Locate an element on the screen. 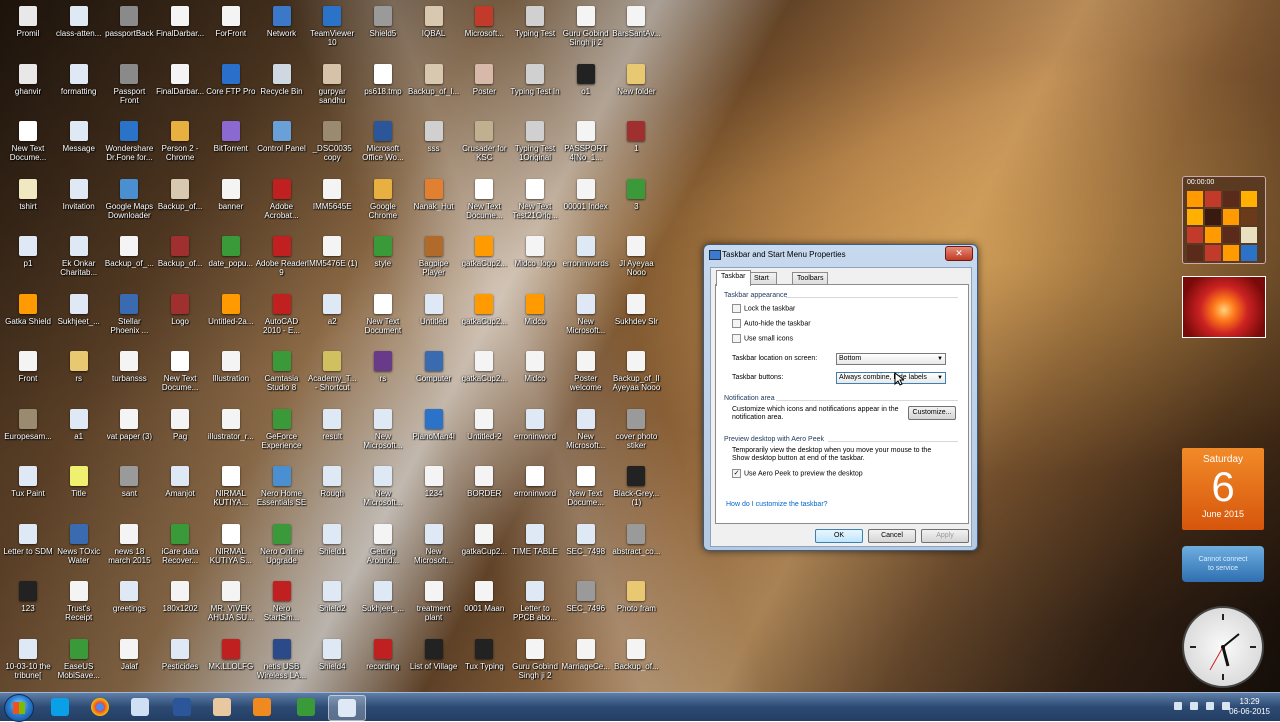 The width and height of the screenshot is (1280, 722). small-icons-checkbox: Use small icons is located at coordinates (762, 338).